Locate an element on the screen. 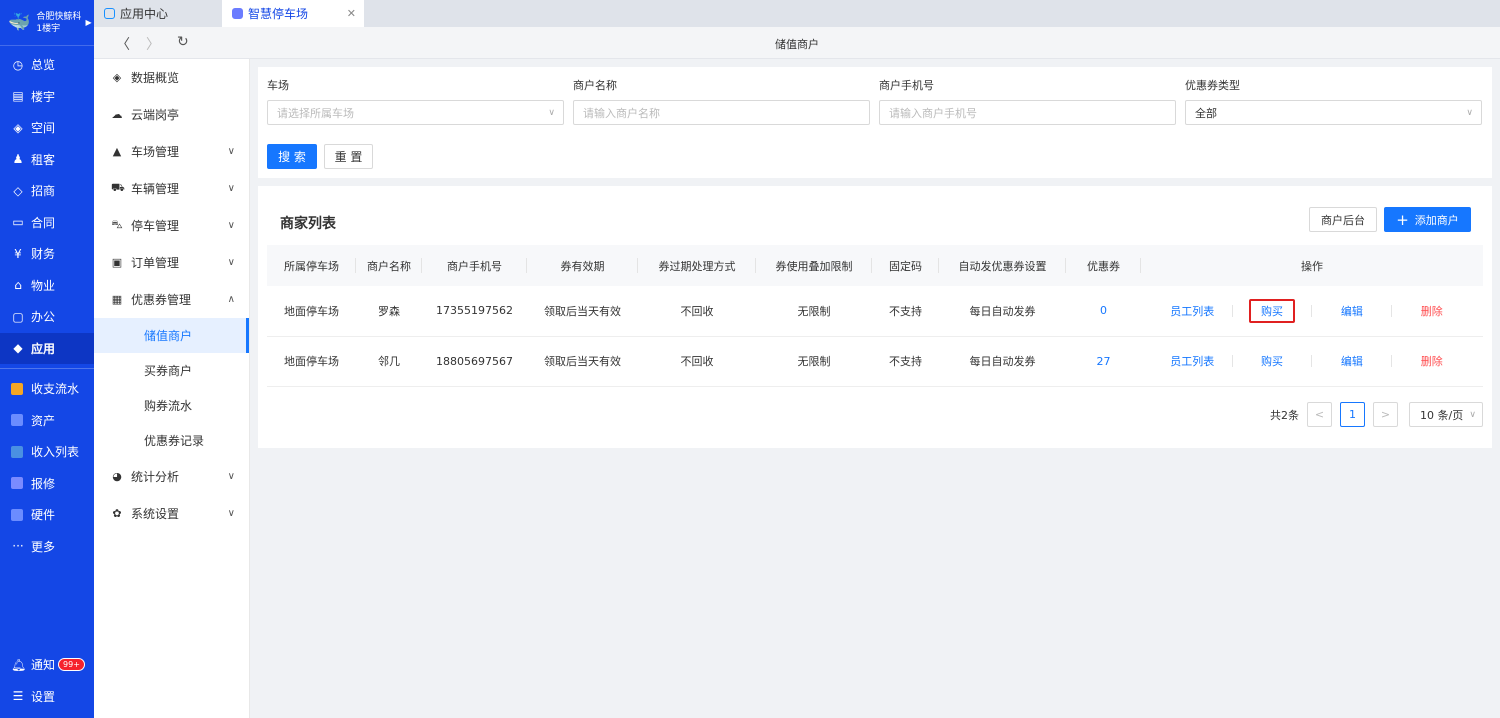 This screenshot has height=718, width=1500. menu-vehicle-management: ⛟ 车辆管理 ∨ is located at coordinates (171, 188).